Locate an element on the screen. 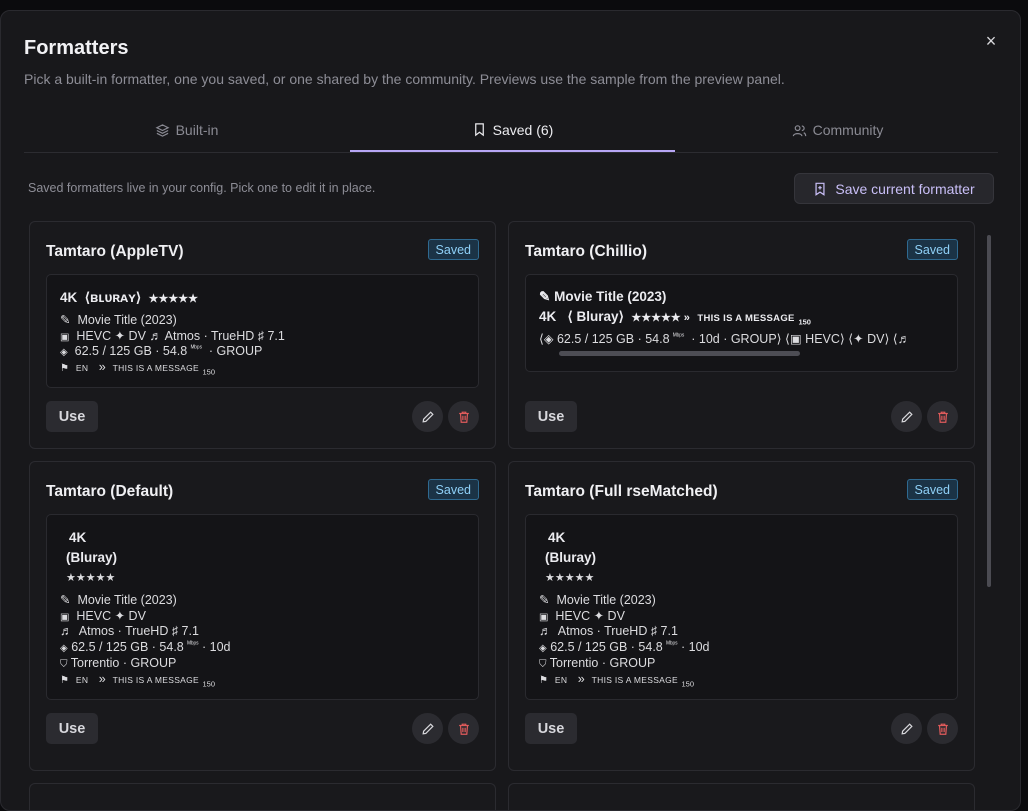 The width and height of the screenshot is (1028, 811). card-title: Tamtaro (Full rseMatched) is located at coordinates (621, 491).